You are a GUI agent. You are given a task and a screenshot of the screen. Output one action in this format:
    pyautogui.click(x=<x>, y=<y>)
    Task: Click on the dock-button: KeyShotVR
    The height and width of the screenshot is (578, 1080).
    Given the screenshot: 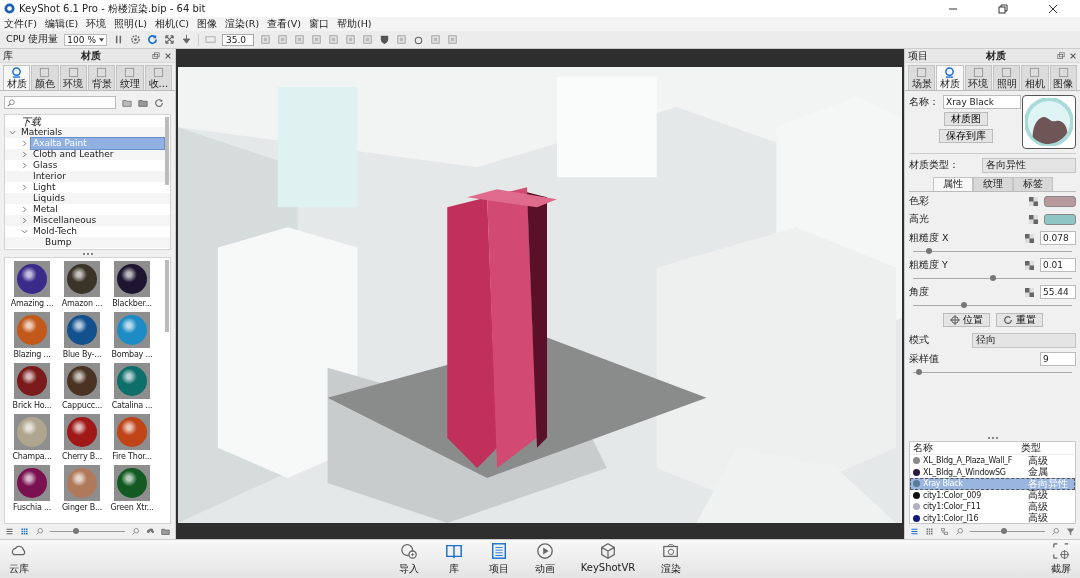 What is the action you would take?
    pyautogui.click(x=608, y=559)
    